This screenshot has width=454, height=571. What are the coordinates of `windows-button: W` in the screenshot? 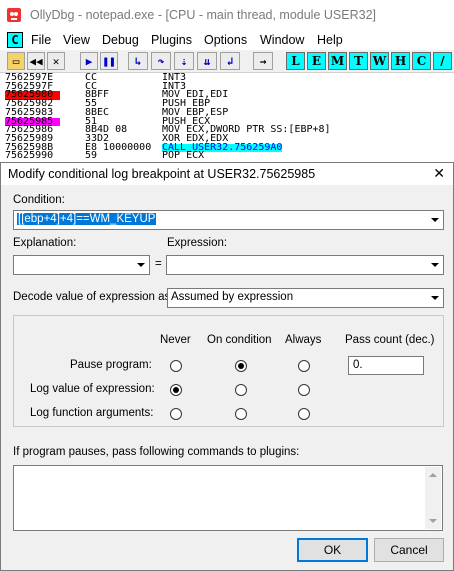 It's located at (379, 61).